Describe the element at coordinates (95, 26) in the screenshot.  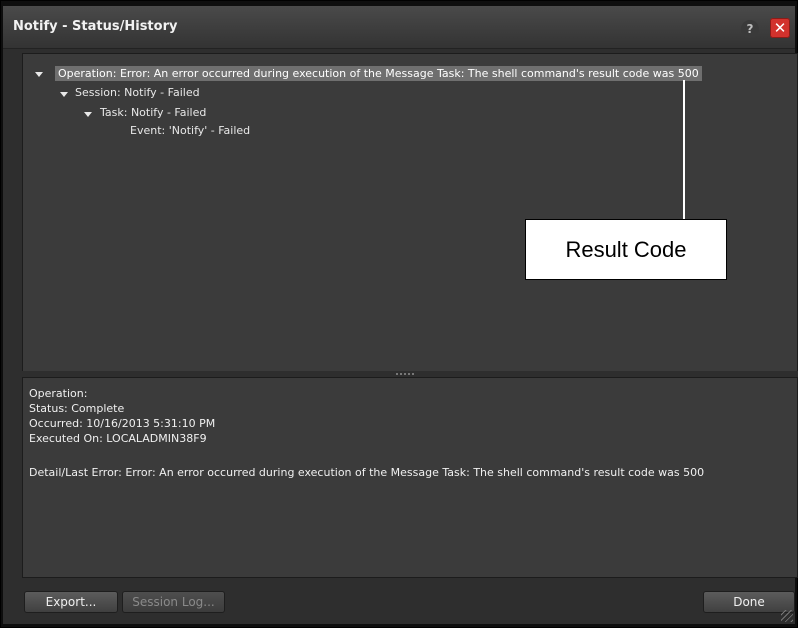
I see `window-title: Notify - Status/History` at that location.